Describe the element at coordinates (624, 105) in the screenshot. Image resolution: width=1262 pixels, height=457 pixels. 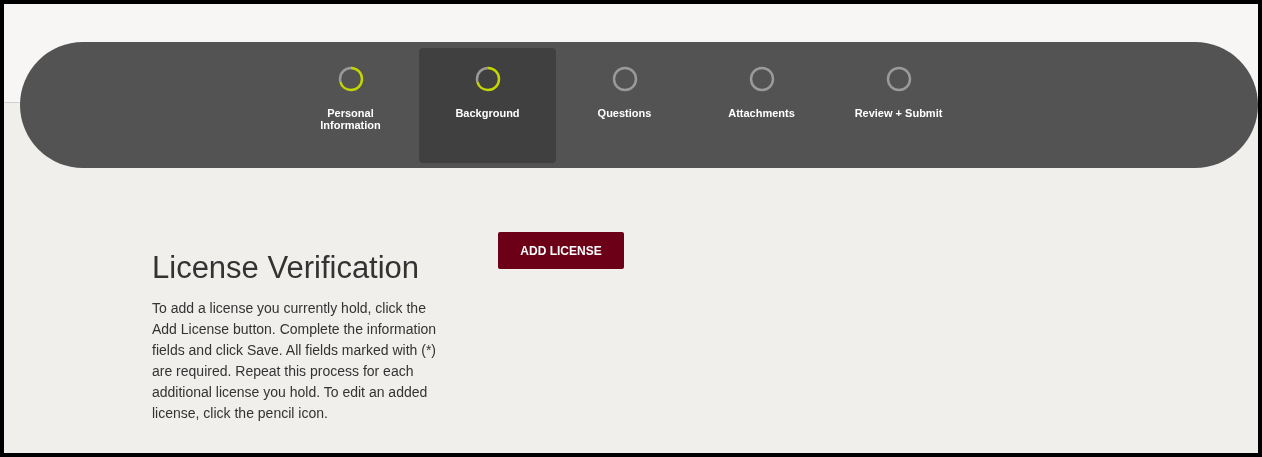
I see `step-tab: Questions` at that location.